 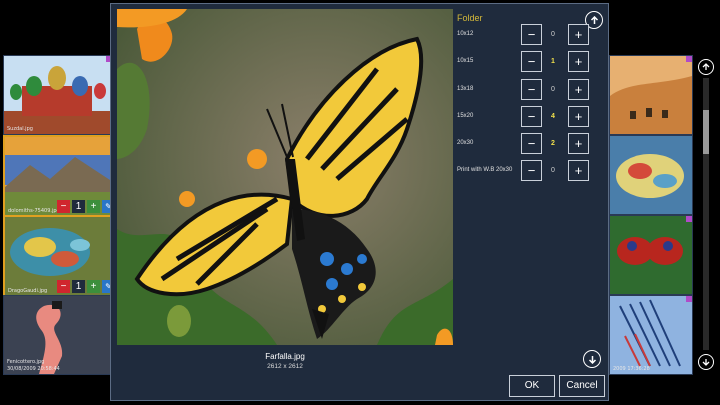 I want to click on thumbnail-date: 30/08/2009 20:58:44, so click(x=33, y=369).